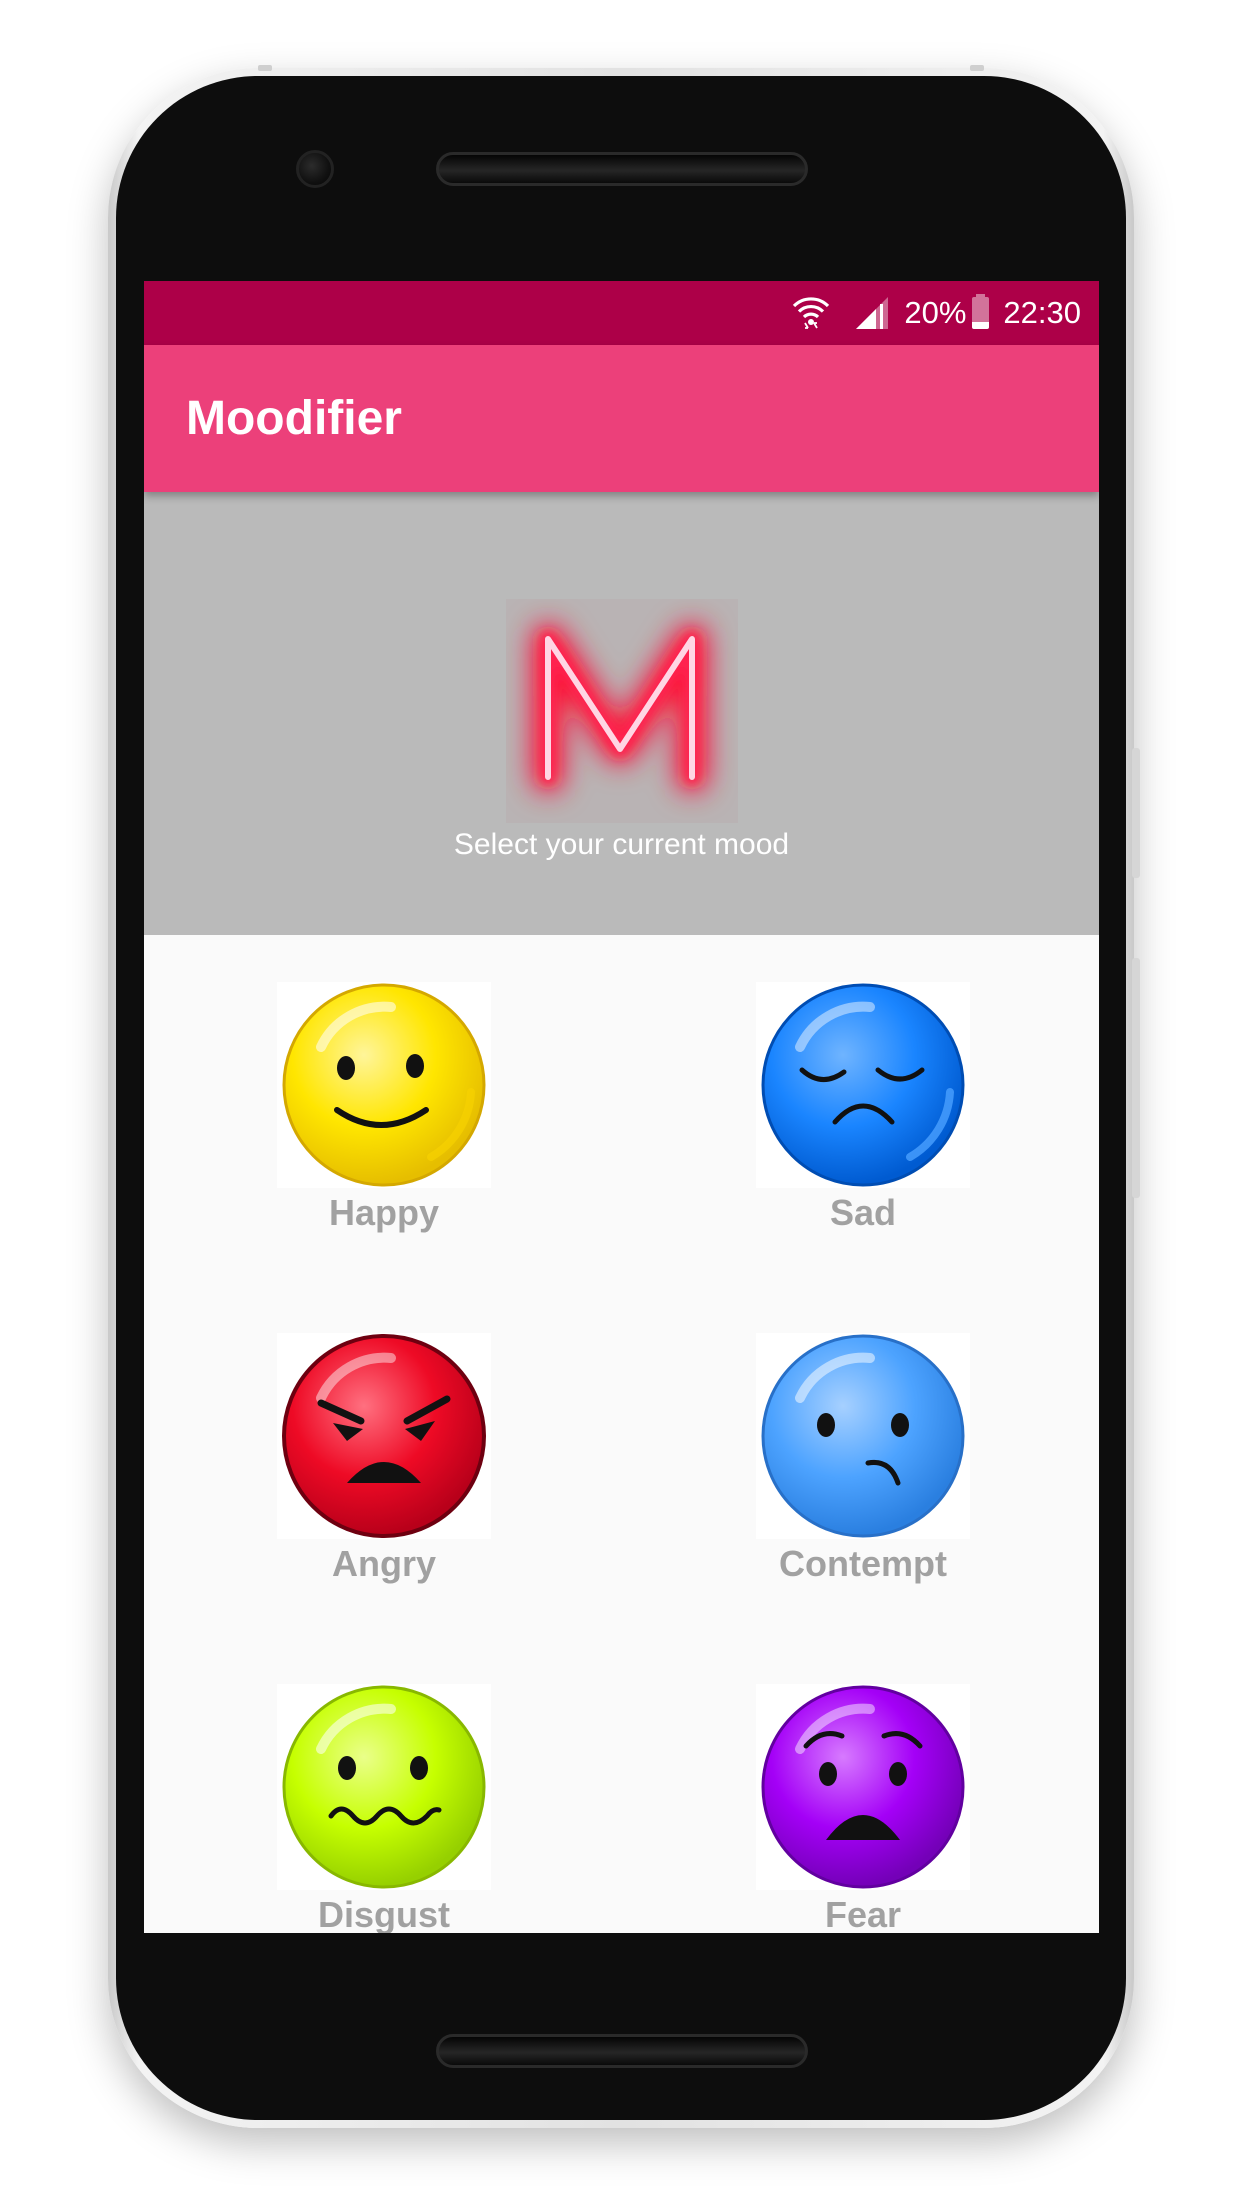 The height and width of the screenshot is (2208, 1242). I want to click on mood-fear-tile, so click(863, 1787).